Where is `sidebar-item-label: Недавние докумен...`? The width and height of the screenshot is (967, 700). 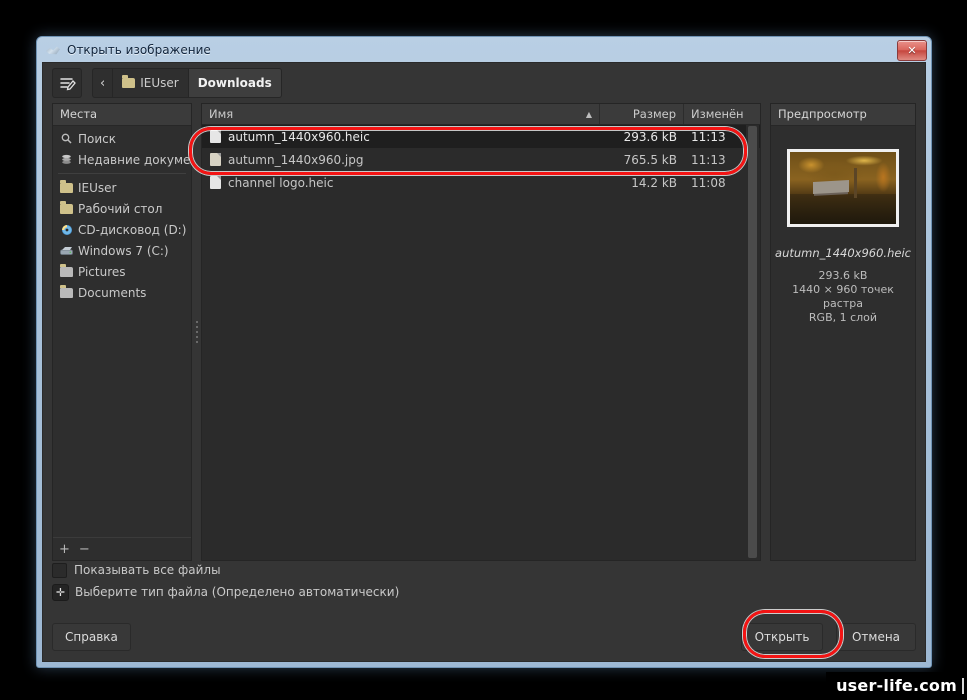 sidebar-item-label: Недавние докумен... is located at coordinates (134, 159).